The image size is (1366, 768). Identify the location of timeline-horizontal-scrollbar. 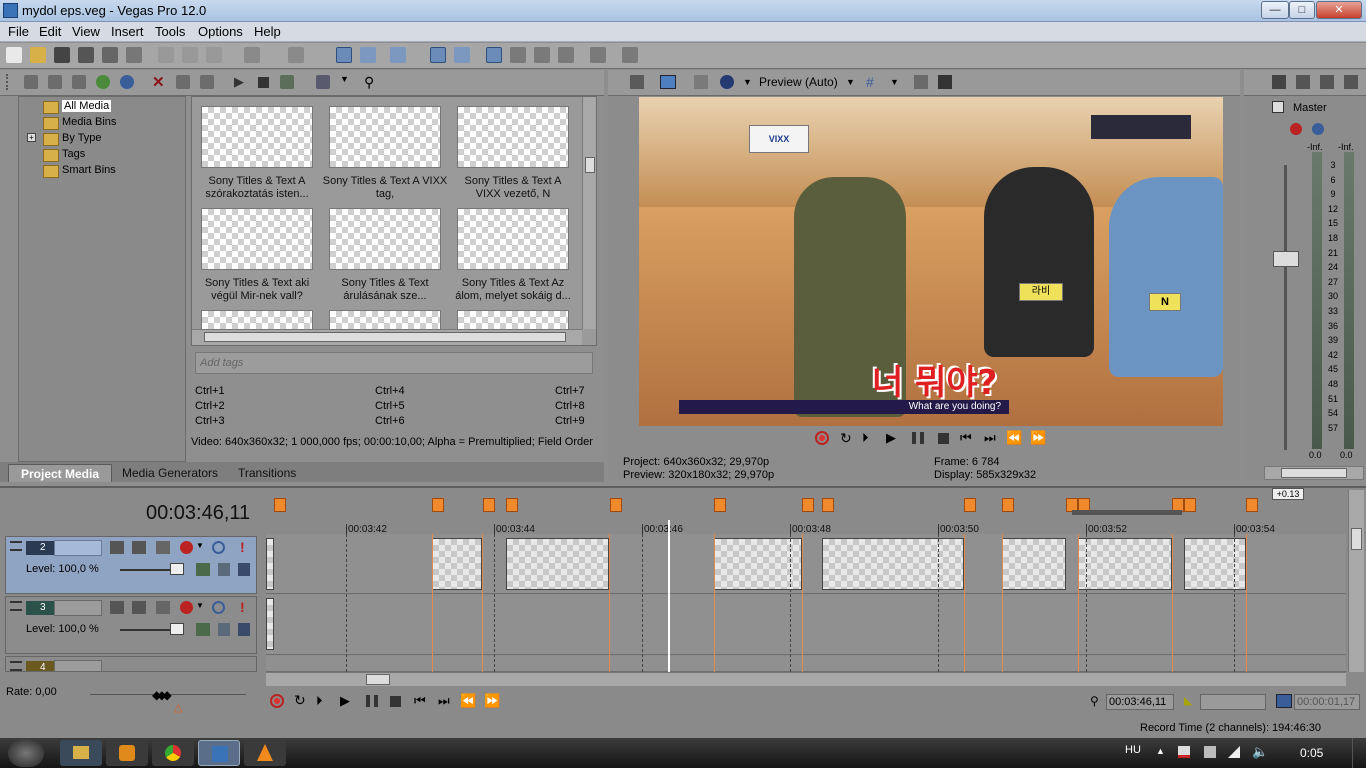
(806, 679).